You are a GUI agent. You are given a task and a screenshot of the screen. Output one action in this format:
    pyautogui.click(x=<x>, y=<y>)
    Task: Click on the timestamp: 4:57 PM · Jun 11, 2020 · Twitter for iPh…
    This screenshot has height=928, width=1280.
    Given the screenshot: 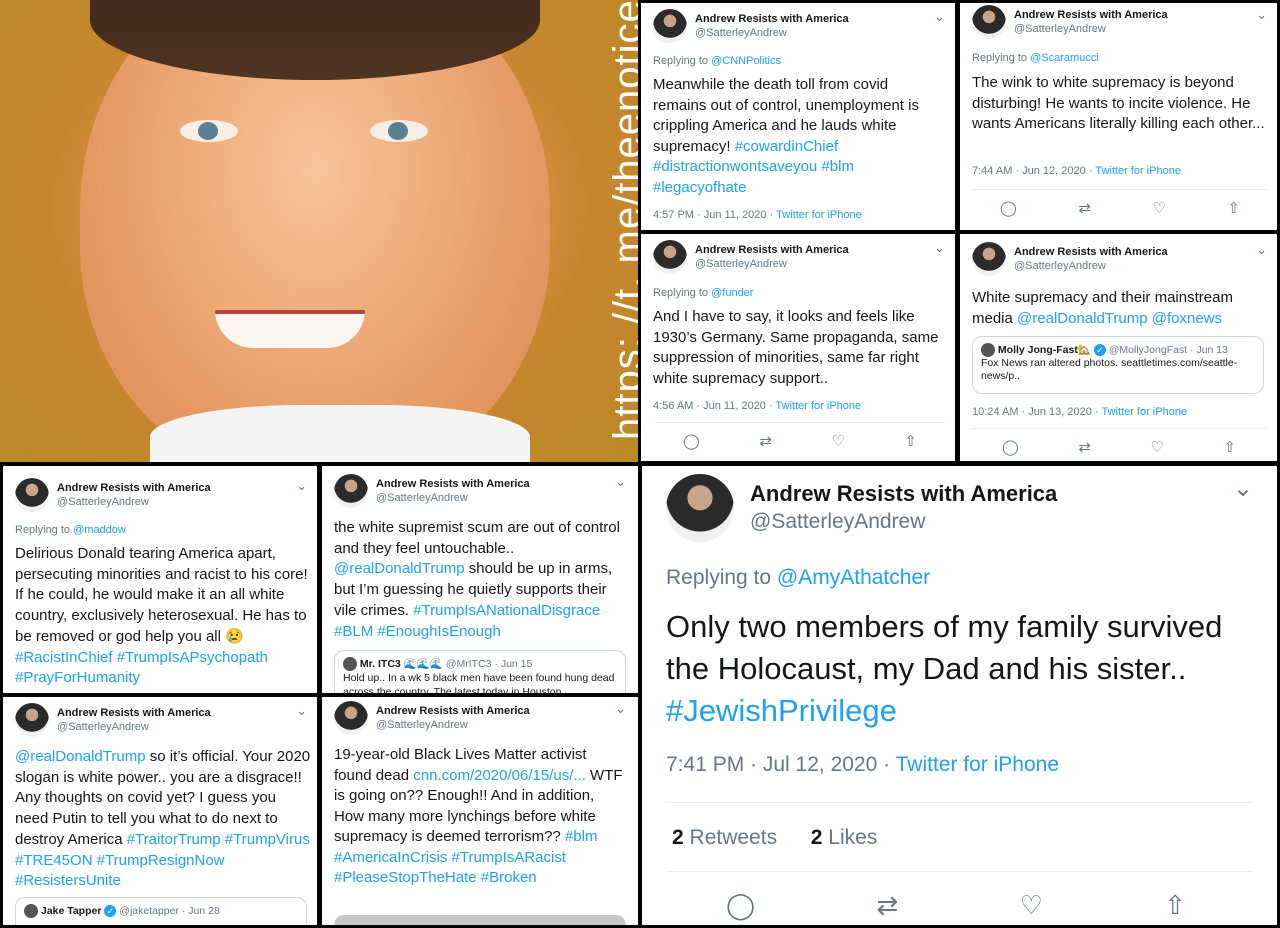 What is the action you would take?
    pyautogui.click(x=757, y=215)
    